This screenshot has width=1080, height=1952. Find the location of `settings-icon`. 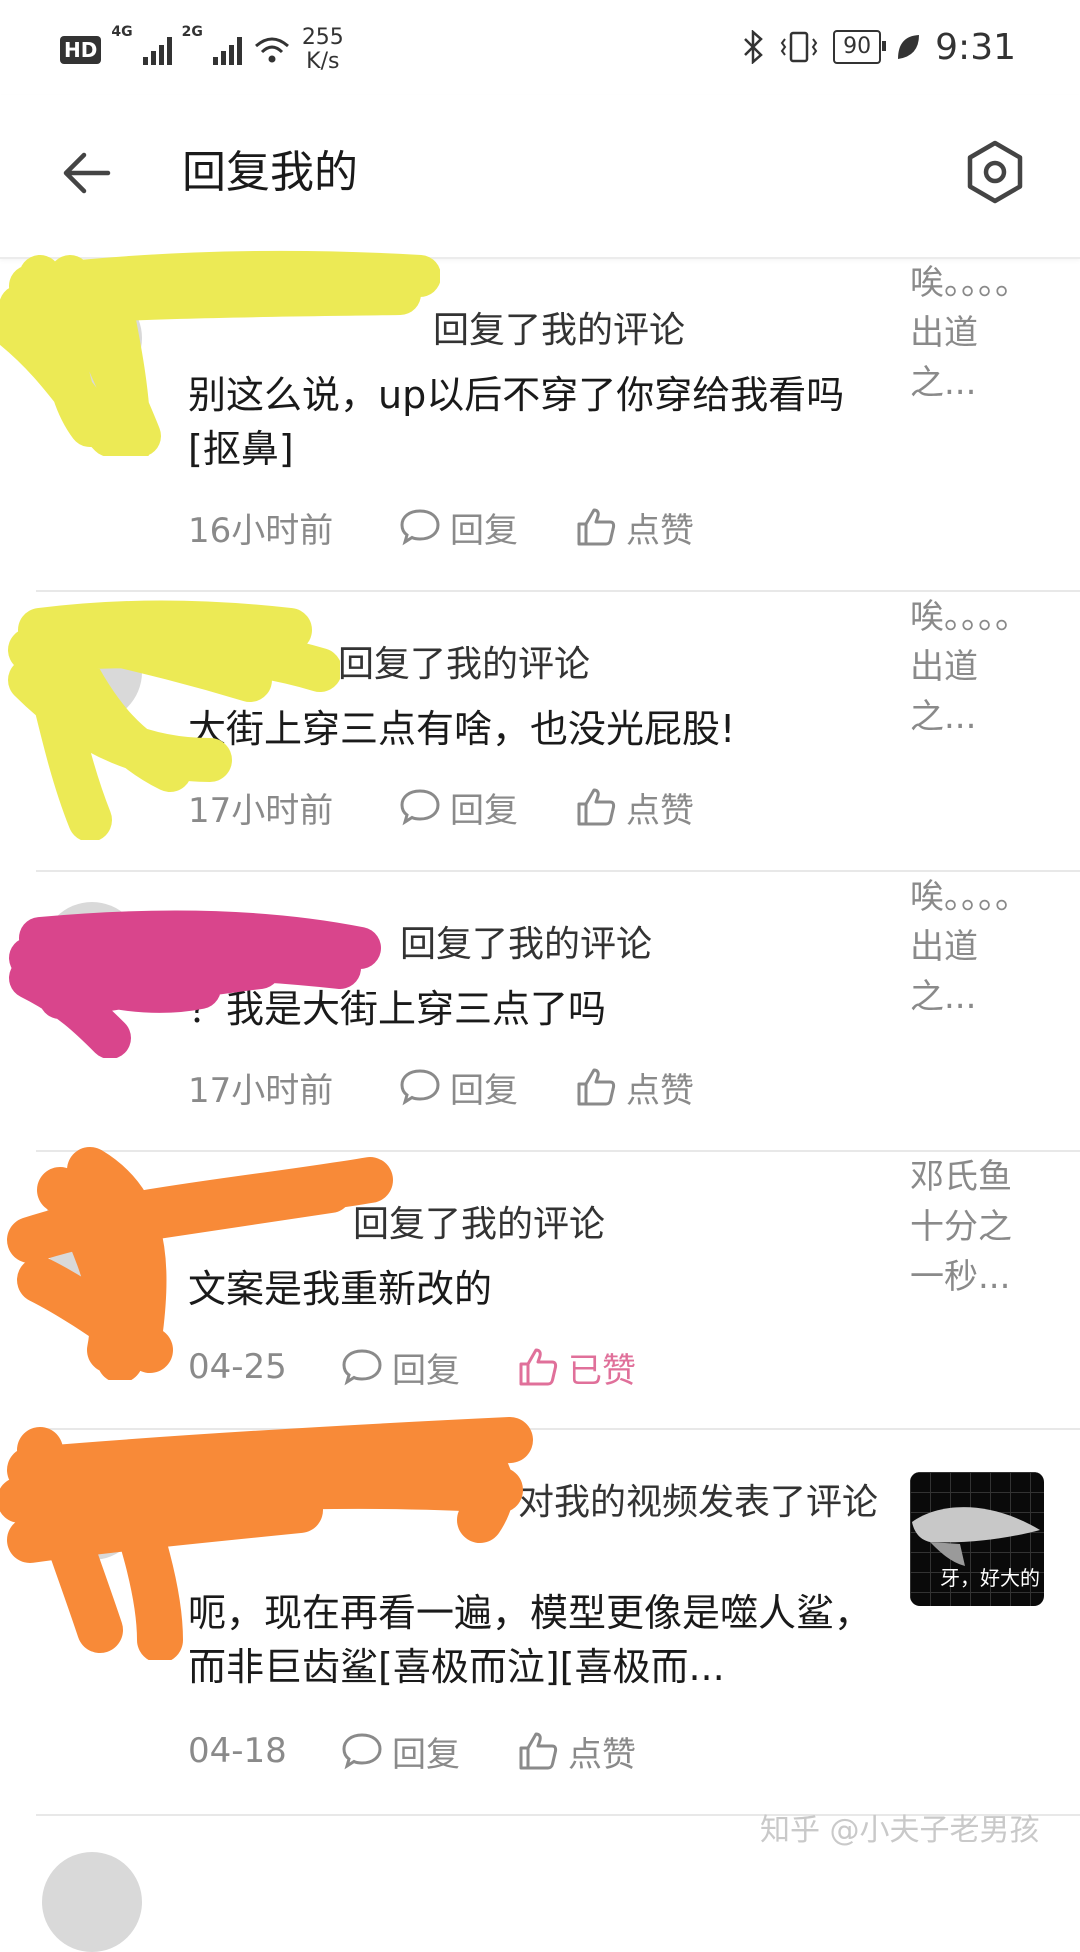

settings-icon is located at coordinates (995, 172).